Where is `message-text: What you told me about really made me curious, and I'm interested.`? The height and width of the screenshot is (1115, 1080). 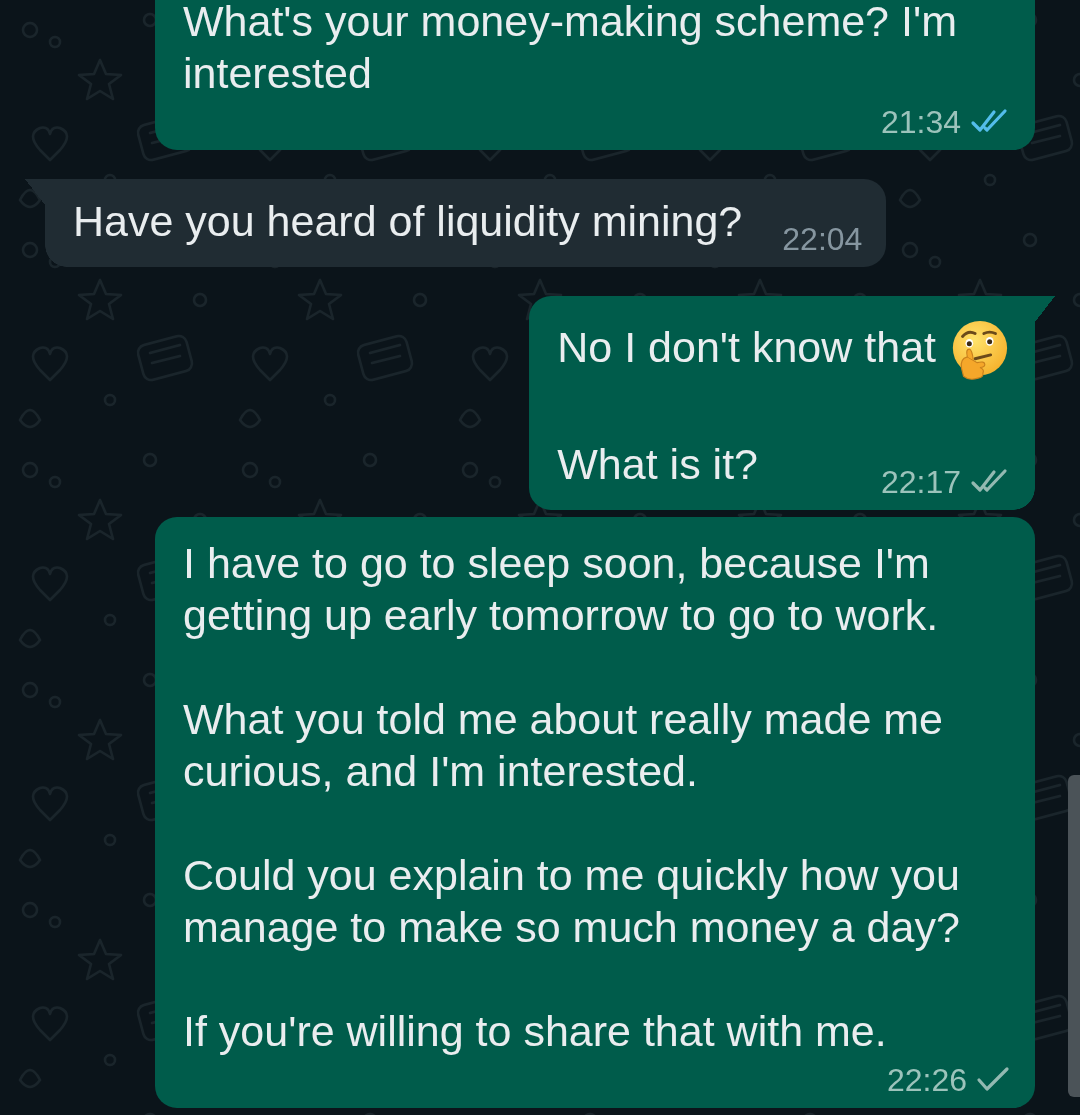 message-text: What you told me about really made me curious, and I'm interested. is located at coordinates (563, 745).